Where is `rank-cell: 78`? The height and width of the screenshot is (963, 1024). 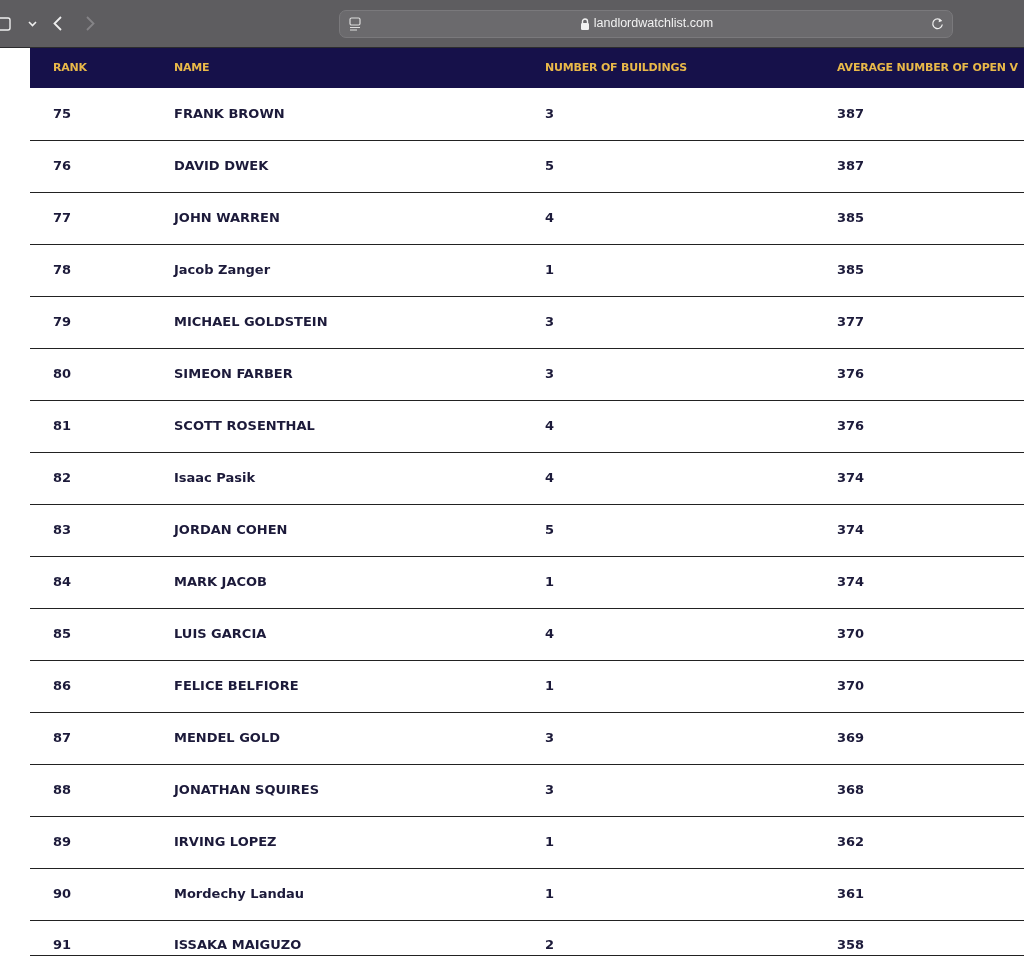 rank-cell: 78 is located at coordinates (62, 270).